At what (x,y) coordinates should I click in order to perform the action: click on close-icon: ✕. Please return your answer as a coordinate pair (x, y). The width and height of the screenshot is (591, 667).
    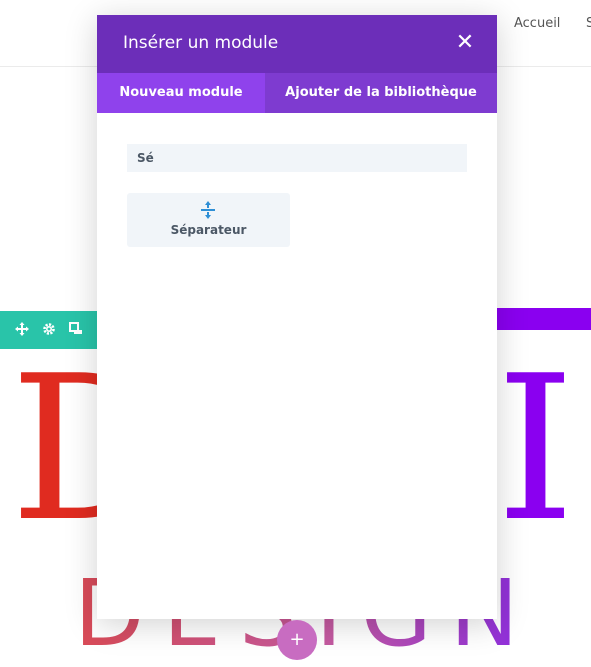
    Looking at the image, I should click on (465, 43).